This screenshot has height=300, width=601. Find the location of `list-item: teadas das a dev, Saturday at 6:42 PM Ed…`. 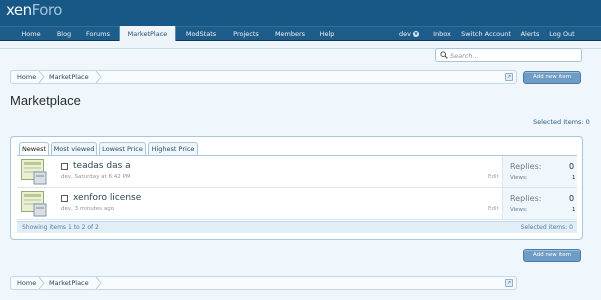

list-item: teadas das a dev, Saturday at 6:42 PM Ed… is located at coordinates (297, 172).